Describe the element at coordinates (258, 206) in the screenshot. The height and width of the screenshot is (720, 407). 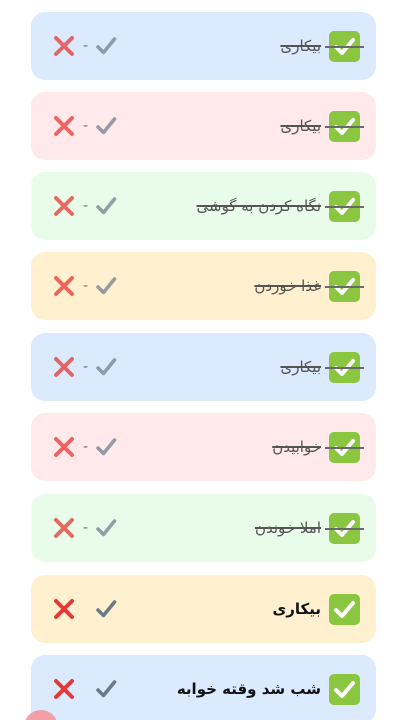
I see `task-title: نگاه کردن به گوشی` at that location.